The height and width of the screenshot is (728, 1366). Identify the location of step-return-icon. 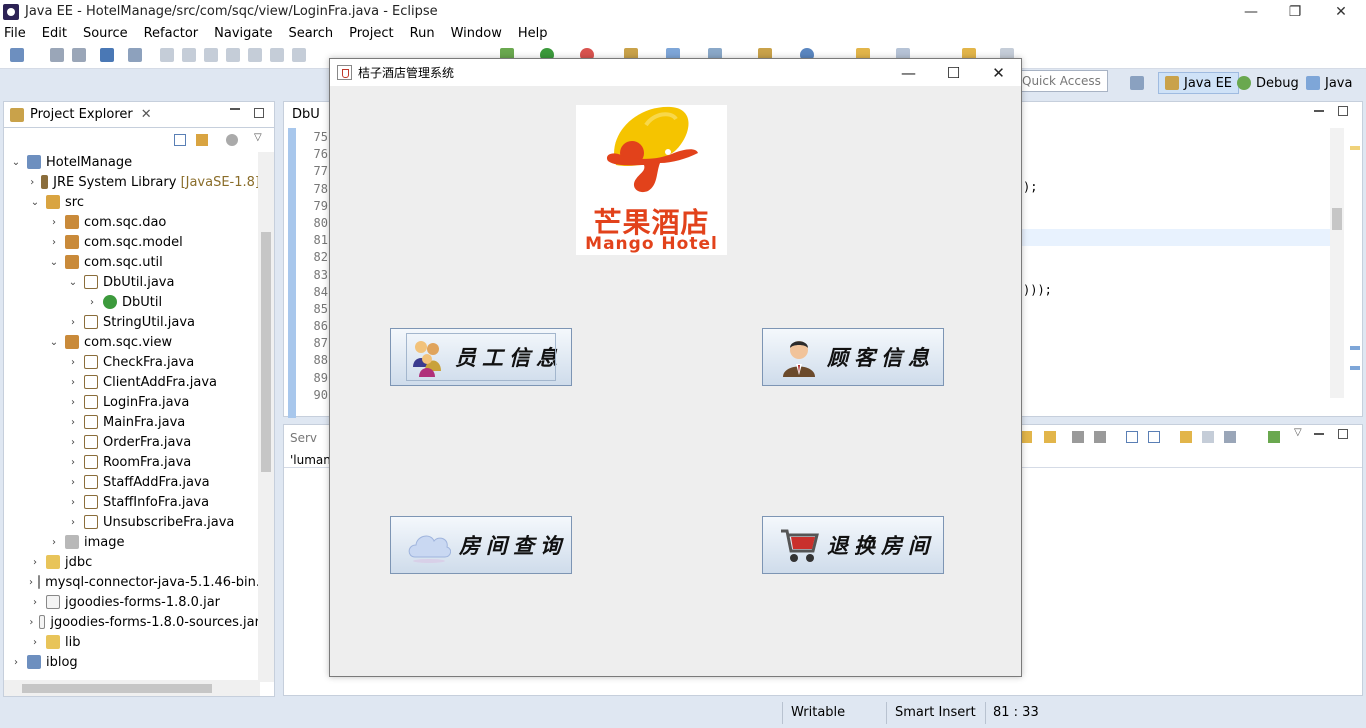
(299, 55).